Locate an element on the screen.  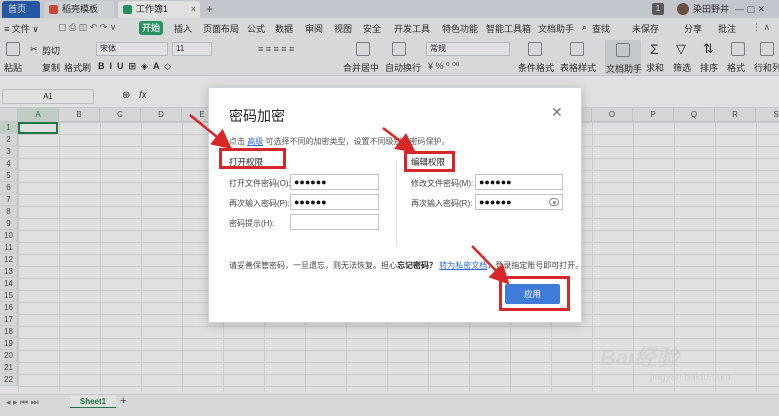
arrow-open-permission is located at coordinates (210, 132).